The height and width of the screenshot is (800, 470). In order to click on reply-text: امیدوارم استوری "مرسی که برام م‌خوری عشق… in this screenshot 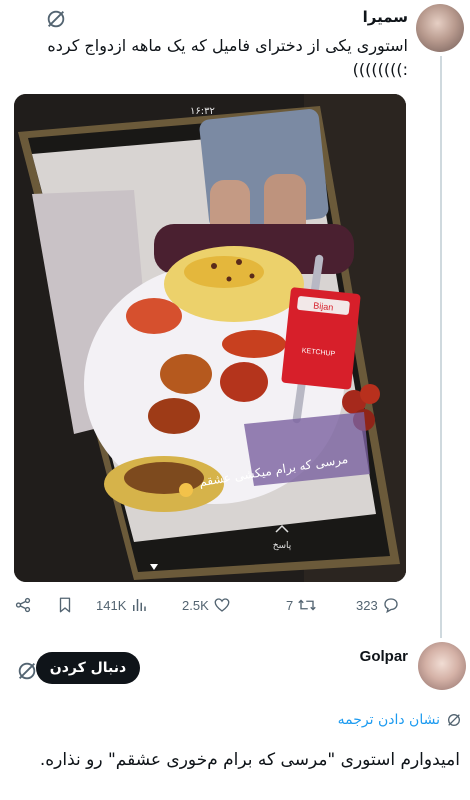, I will do `click(249, 760)`.